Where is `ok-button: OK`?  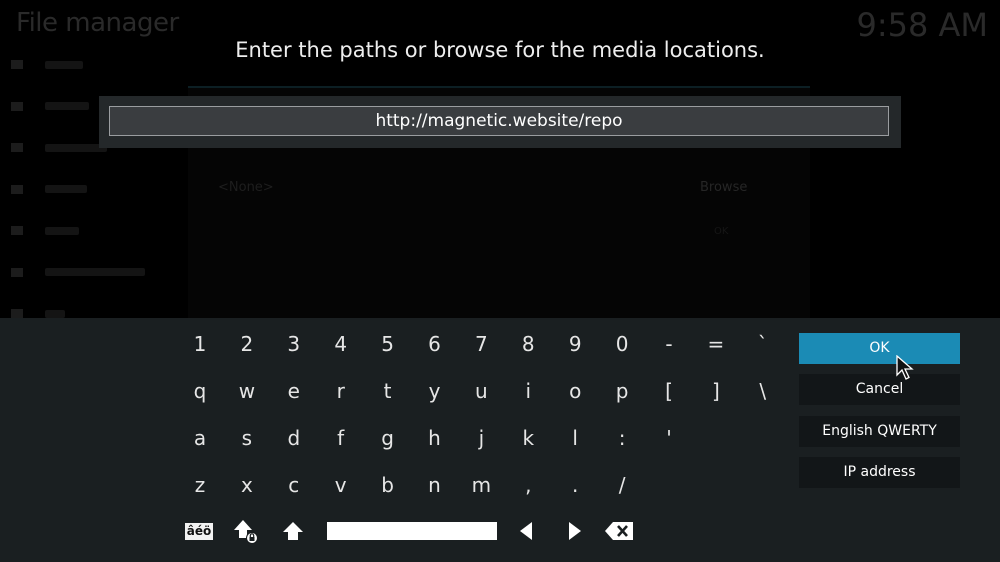 ok-button: OK is located at coordinates (879, 348).